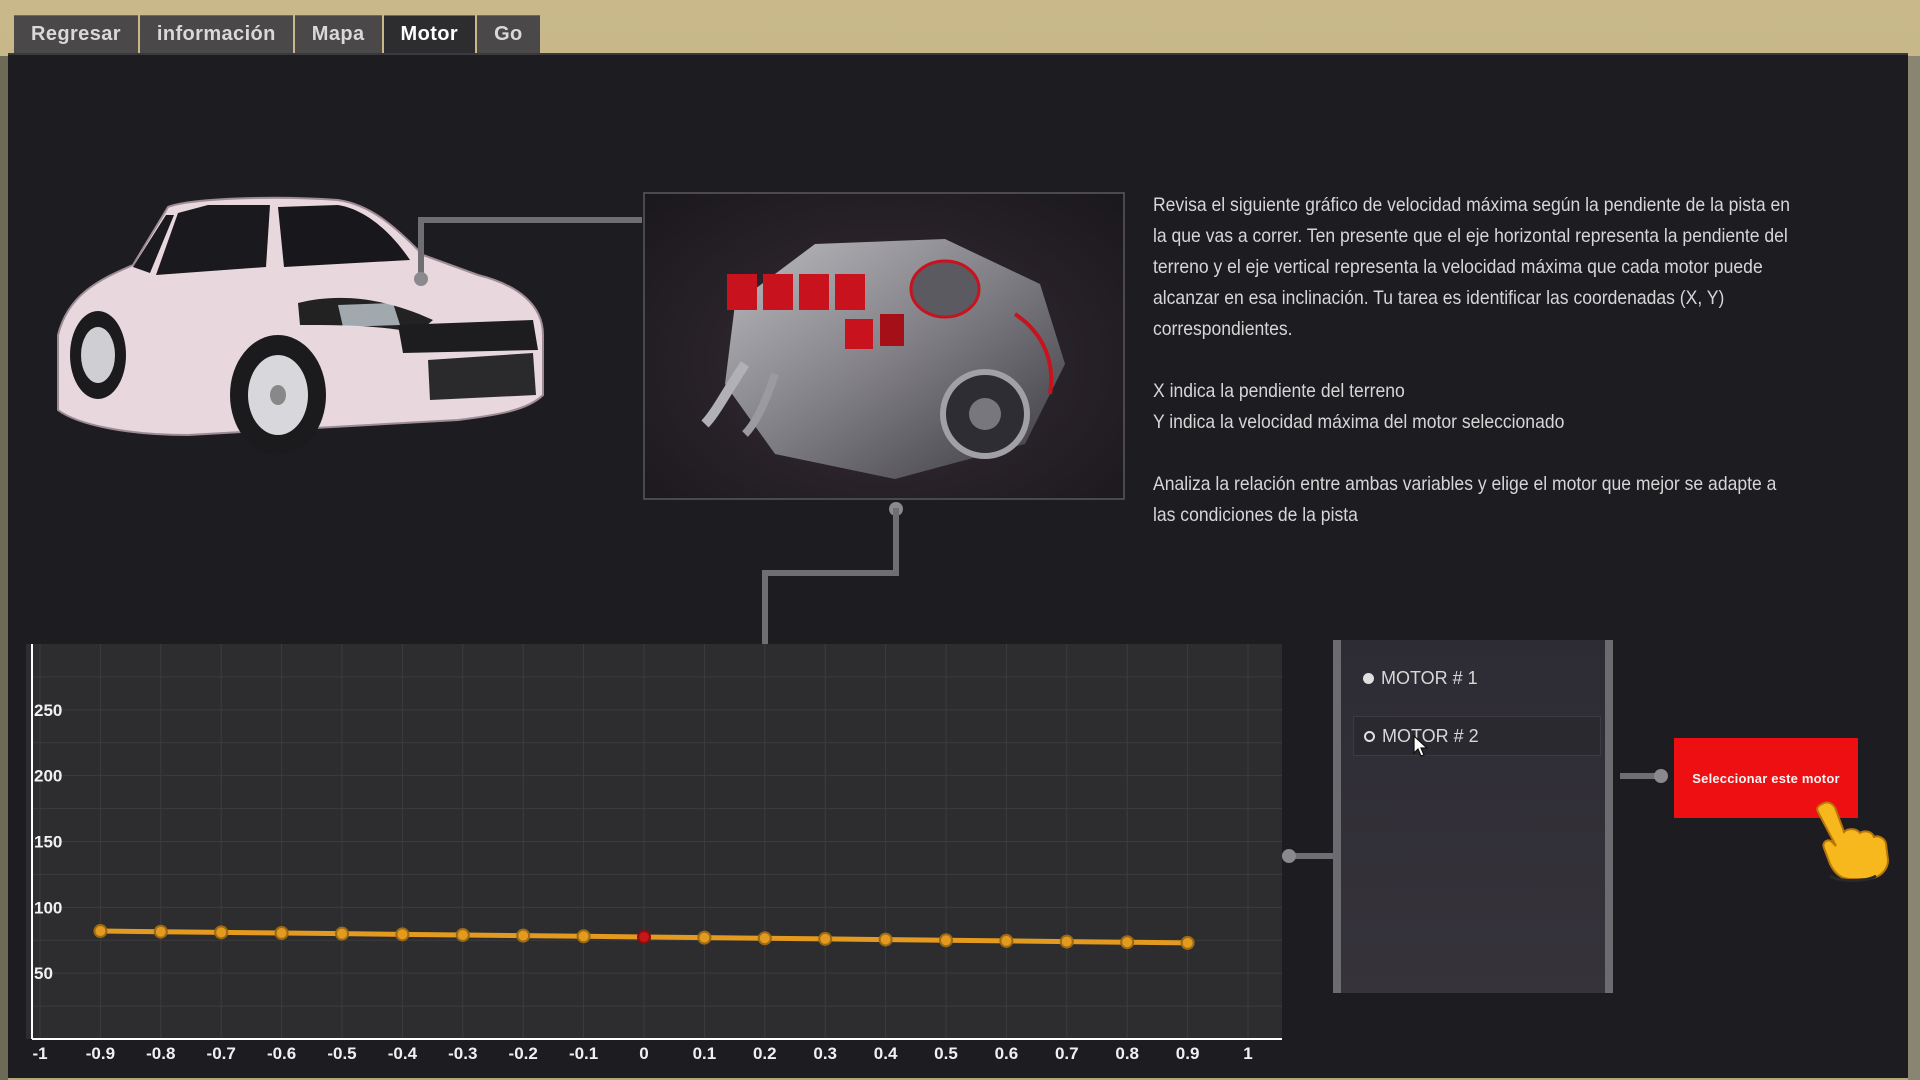  Describe the element at coordinates (1473, 816) in the screenshot. I see `motor-list-panel: MOTOR # 1 MOTOR # 2` at that location.